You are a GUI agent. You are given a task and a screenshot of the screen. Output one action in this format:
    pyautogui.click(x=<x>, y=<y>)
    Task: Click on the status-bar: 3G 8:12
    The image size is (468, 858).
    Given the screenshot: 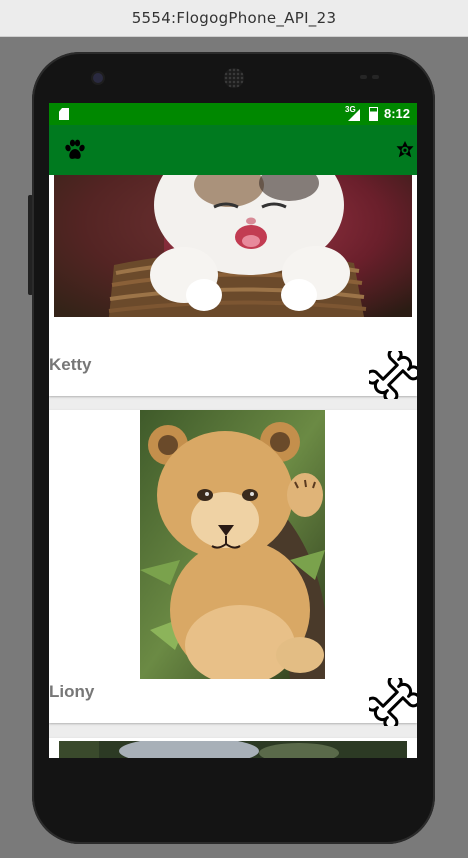 What is the action you would take?
    pyautogui.click(x=233, y=114)
    